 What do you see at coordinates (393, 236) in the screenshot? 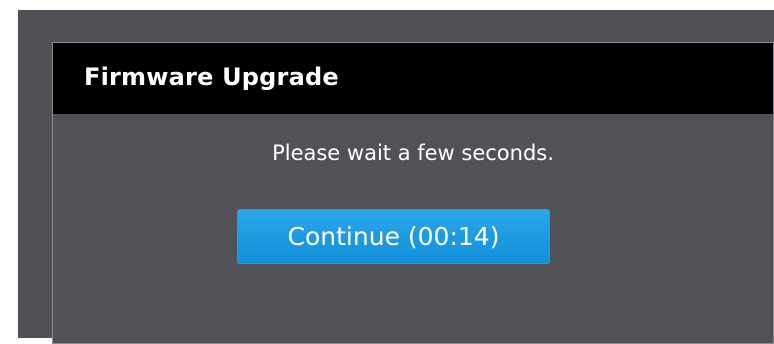
I see `continue-button: Continue (00:14)` at bounding box center [393, 236].